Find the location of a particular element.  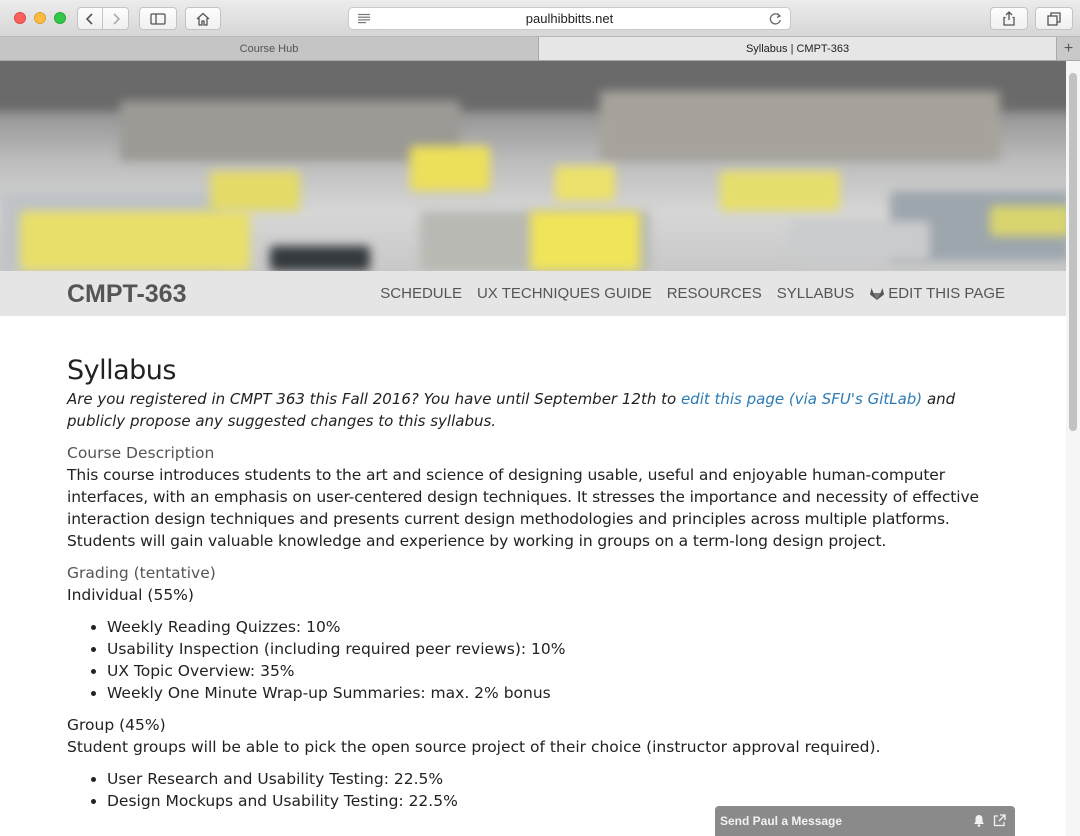

bell-icon is located at coordinates (979, 820).